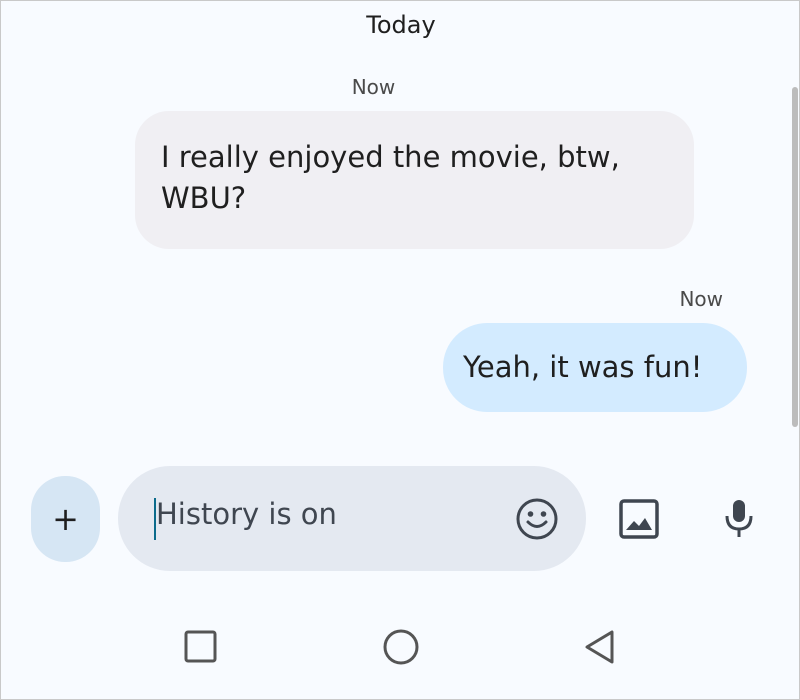  Describe the element at coordinates (795, 257) in the screenshot. I see `scrollbar` at that location.